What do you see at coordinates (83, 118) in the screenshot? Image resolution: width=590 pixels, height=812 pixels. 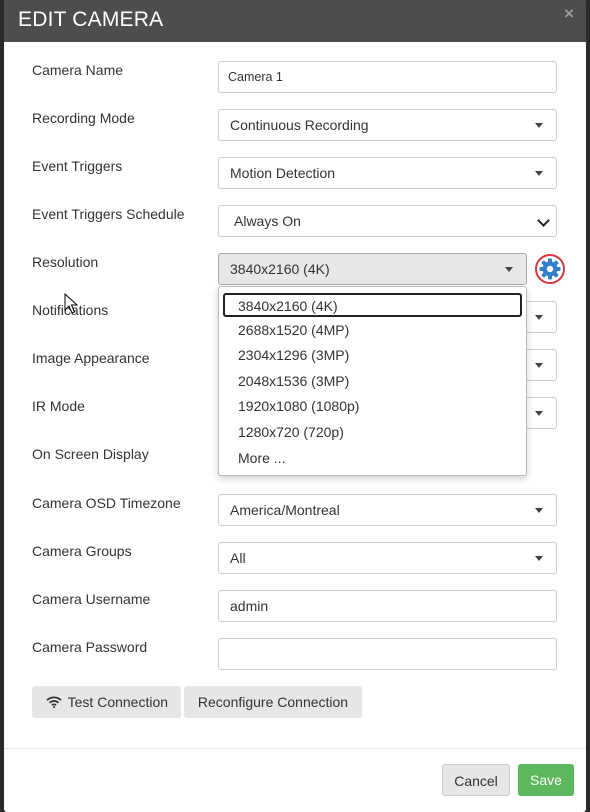 I see `recording-mode-label: Recording Mode` at bounding box center [83, 118].